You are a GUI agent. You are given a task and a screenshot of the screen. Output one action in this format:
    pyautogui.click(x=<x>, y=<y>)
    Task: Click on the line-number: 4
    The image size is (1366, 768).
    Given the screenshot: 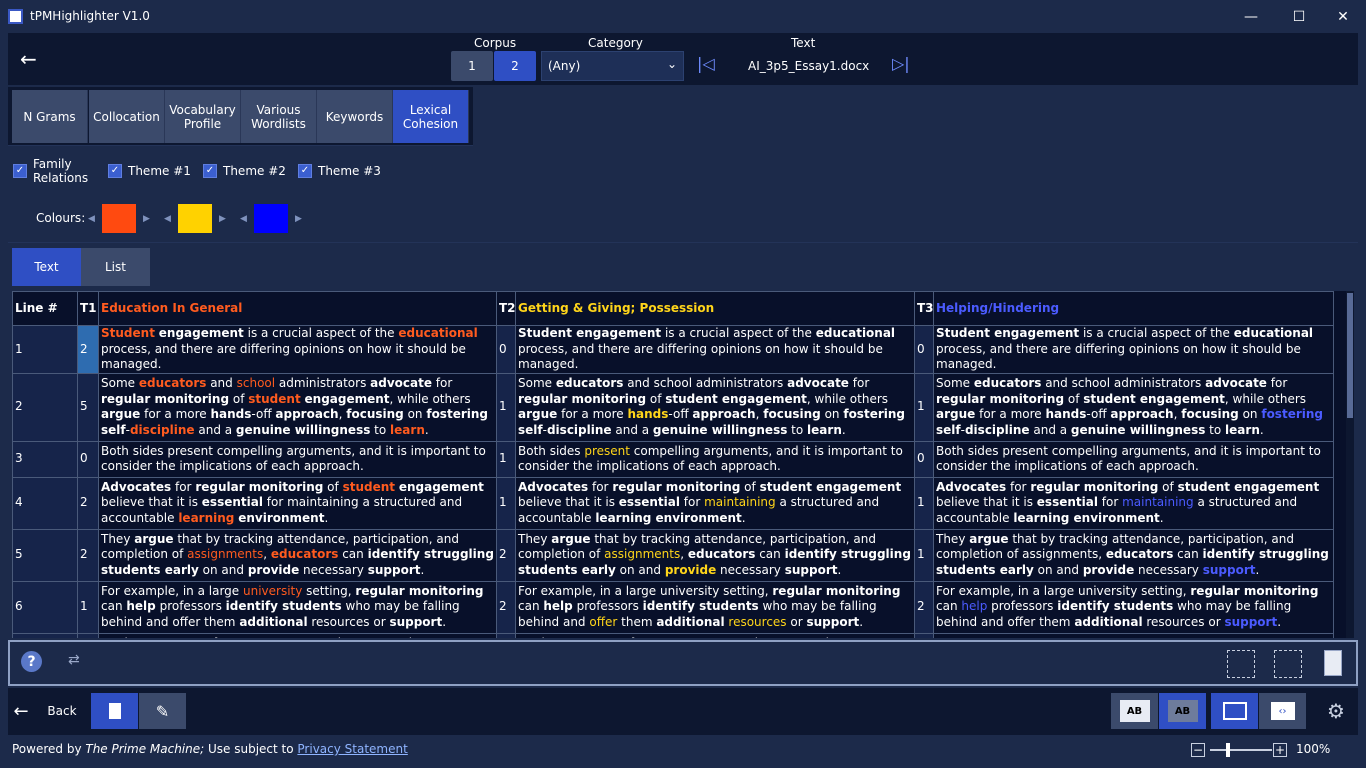 What is the action you would take?
    pyautogui.click(x=45, y=503)
    